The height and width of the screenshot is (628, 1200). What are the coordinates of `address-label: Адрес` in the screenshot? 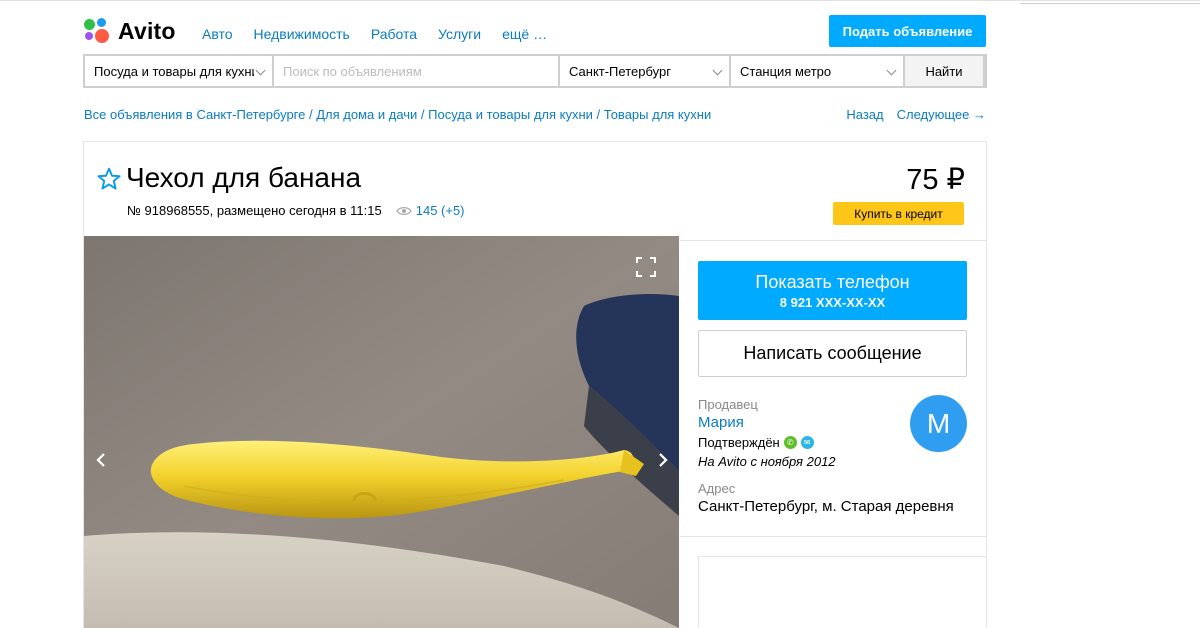 It's located at (717, 488).